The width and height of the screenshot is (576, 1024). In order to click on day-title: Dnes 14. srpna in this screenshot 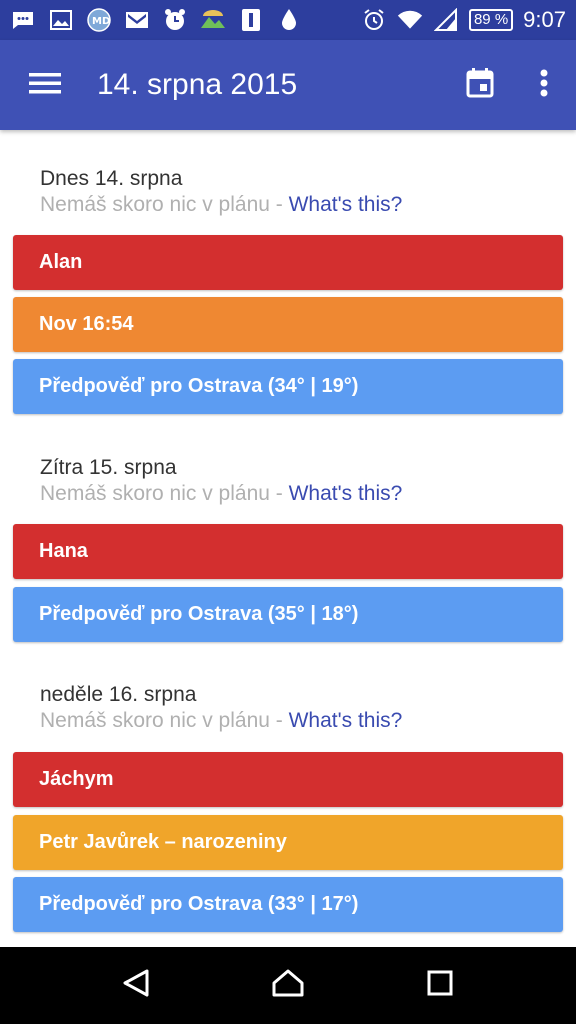, I will do `click(111, 178)`.